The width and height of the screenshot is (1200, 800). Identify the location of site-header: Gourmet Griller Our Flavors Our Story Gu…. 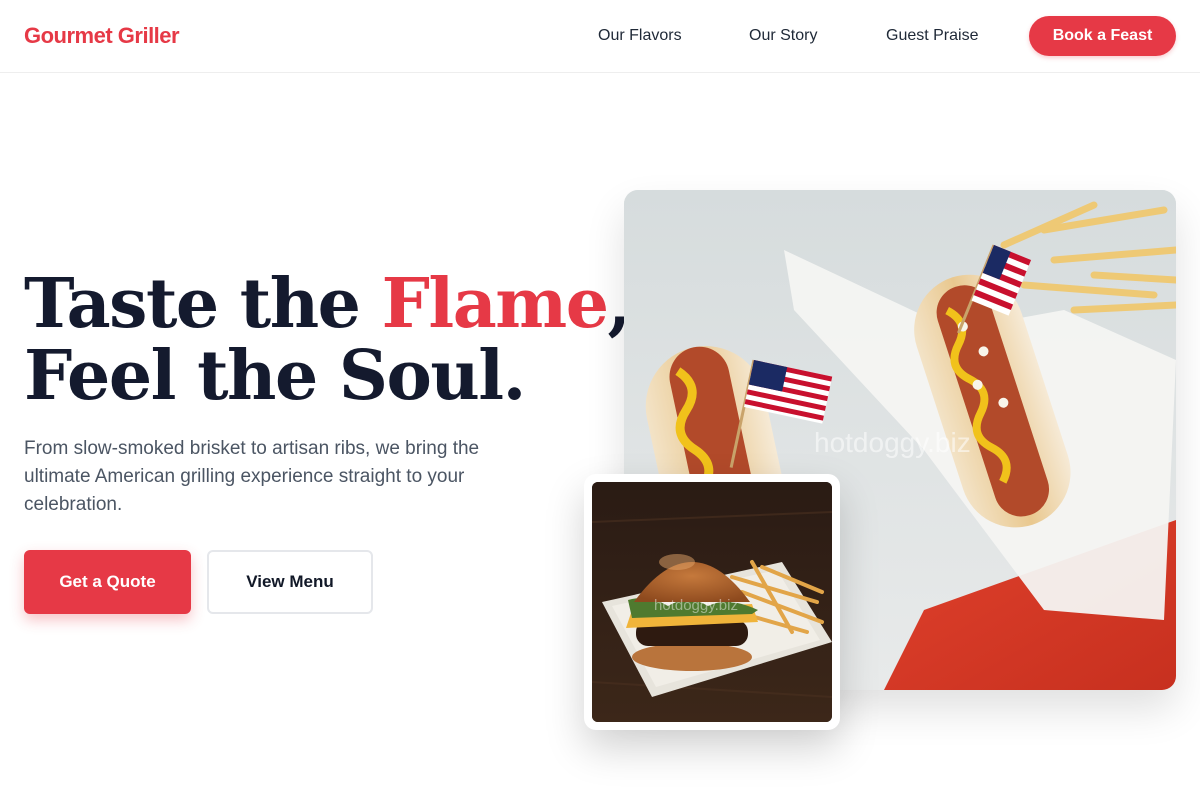
(600, 36).